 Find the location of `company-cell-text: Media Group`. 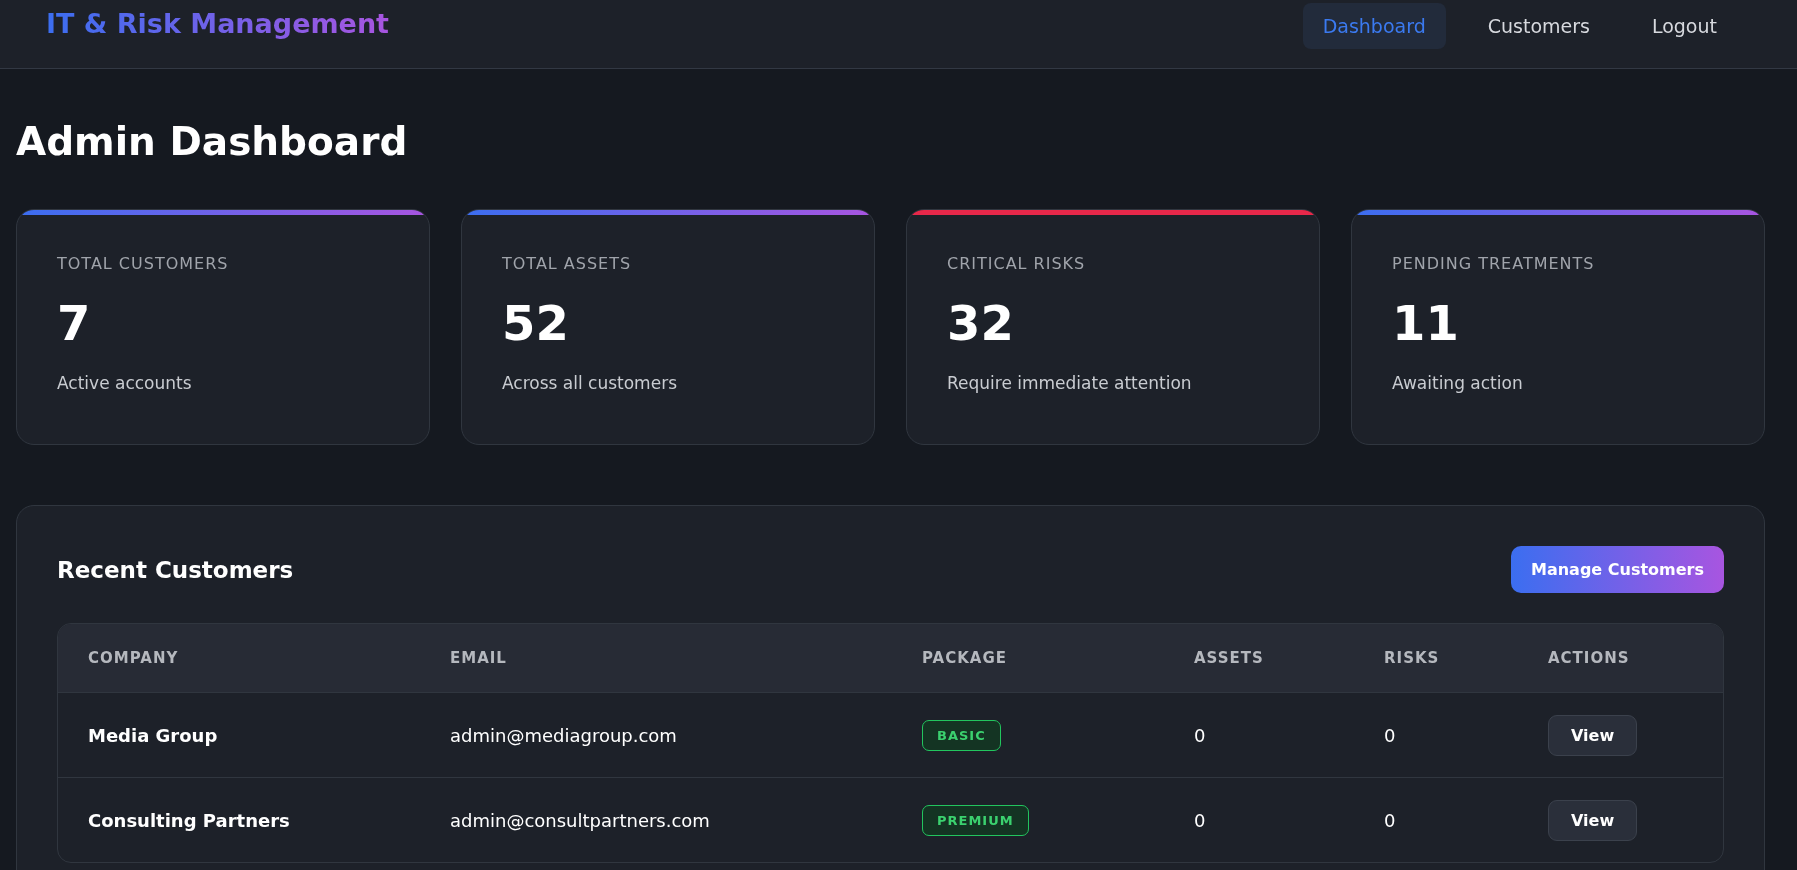

company-cell-text: Media Group is located at coordinates (153, 735).